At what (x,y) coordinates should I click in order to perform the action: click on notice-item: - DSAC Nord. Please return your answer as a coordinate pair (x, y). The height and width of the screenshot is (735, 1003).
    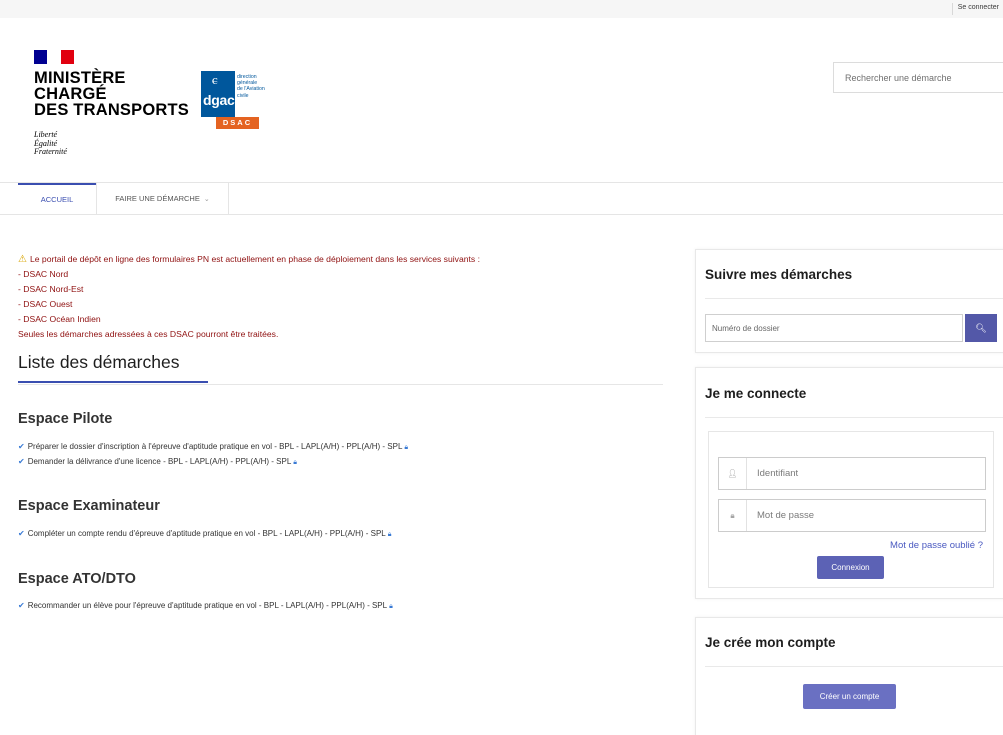
    Looking at the image, I should click on (43, 274).